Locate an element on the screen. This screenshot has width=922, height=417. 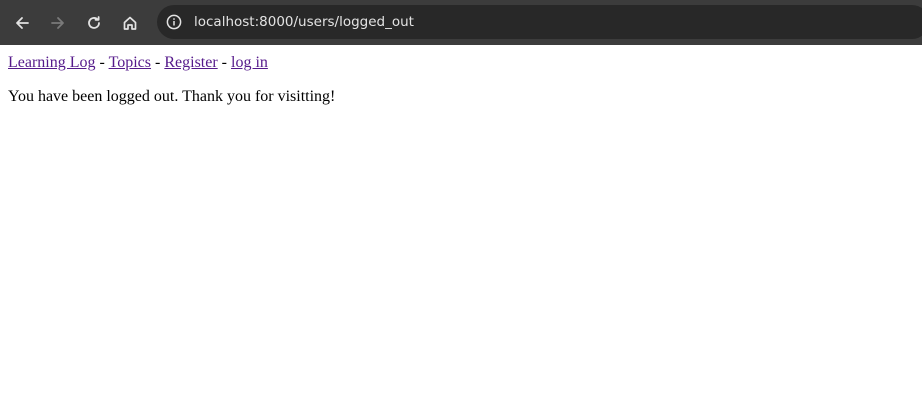
reload-button is located at coordinates (94, 23).